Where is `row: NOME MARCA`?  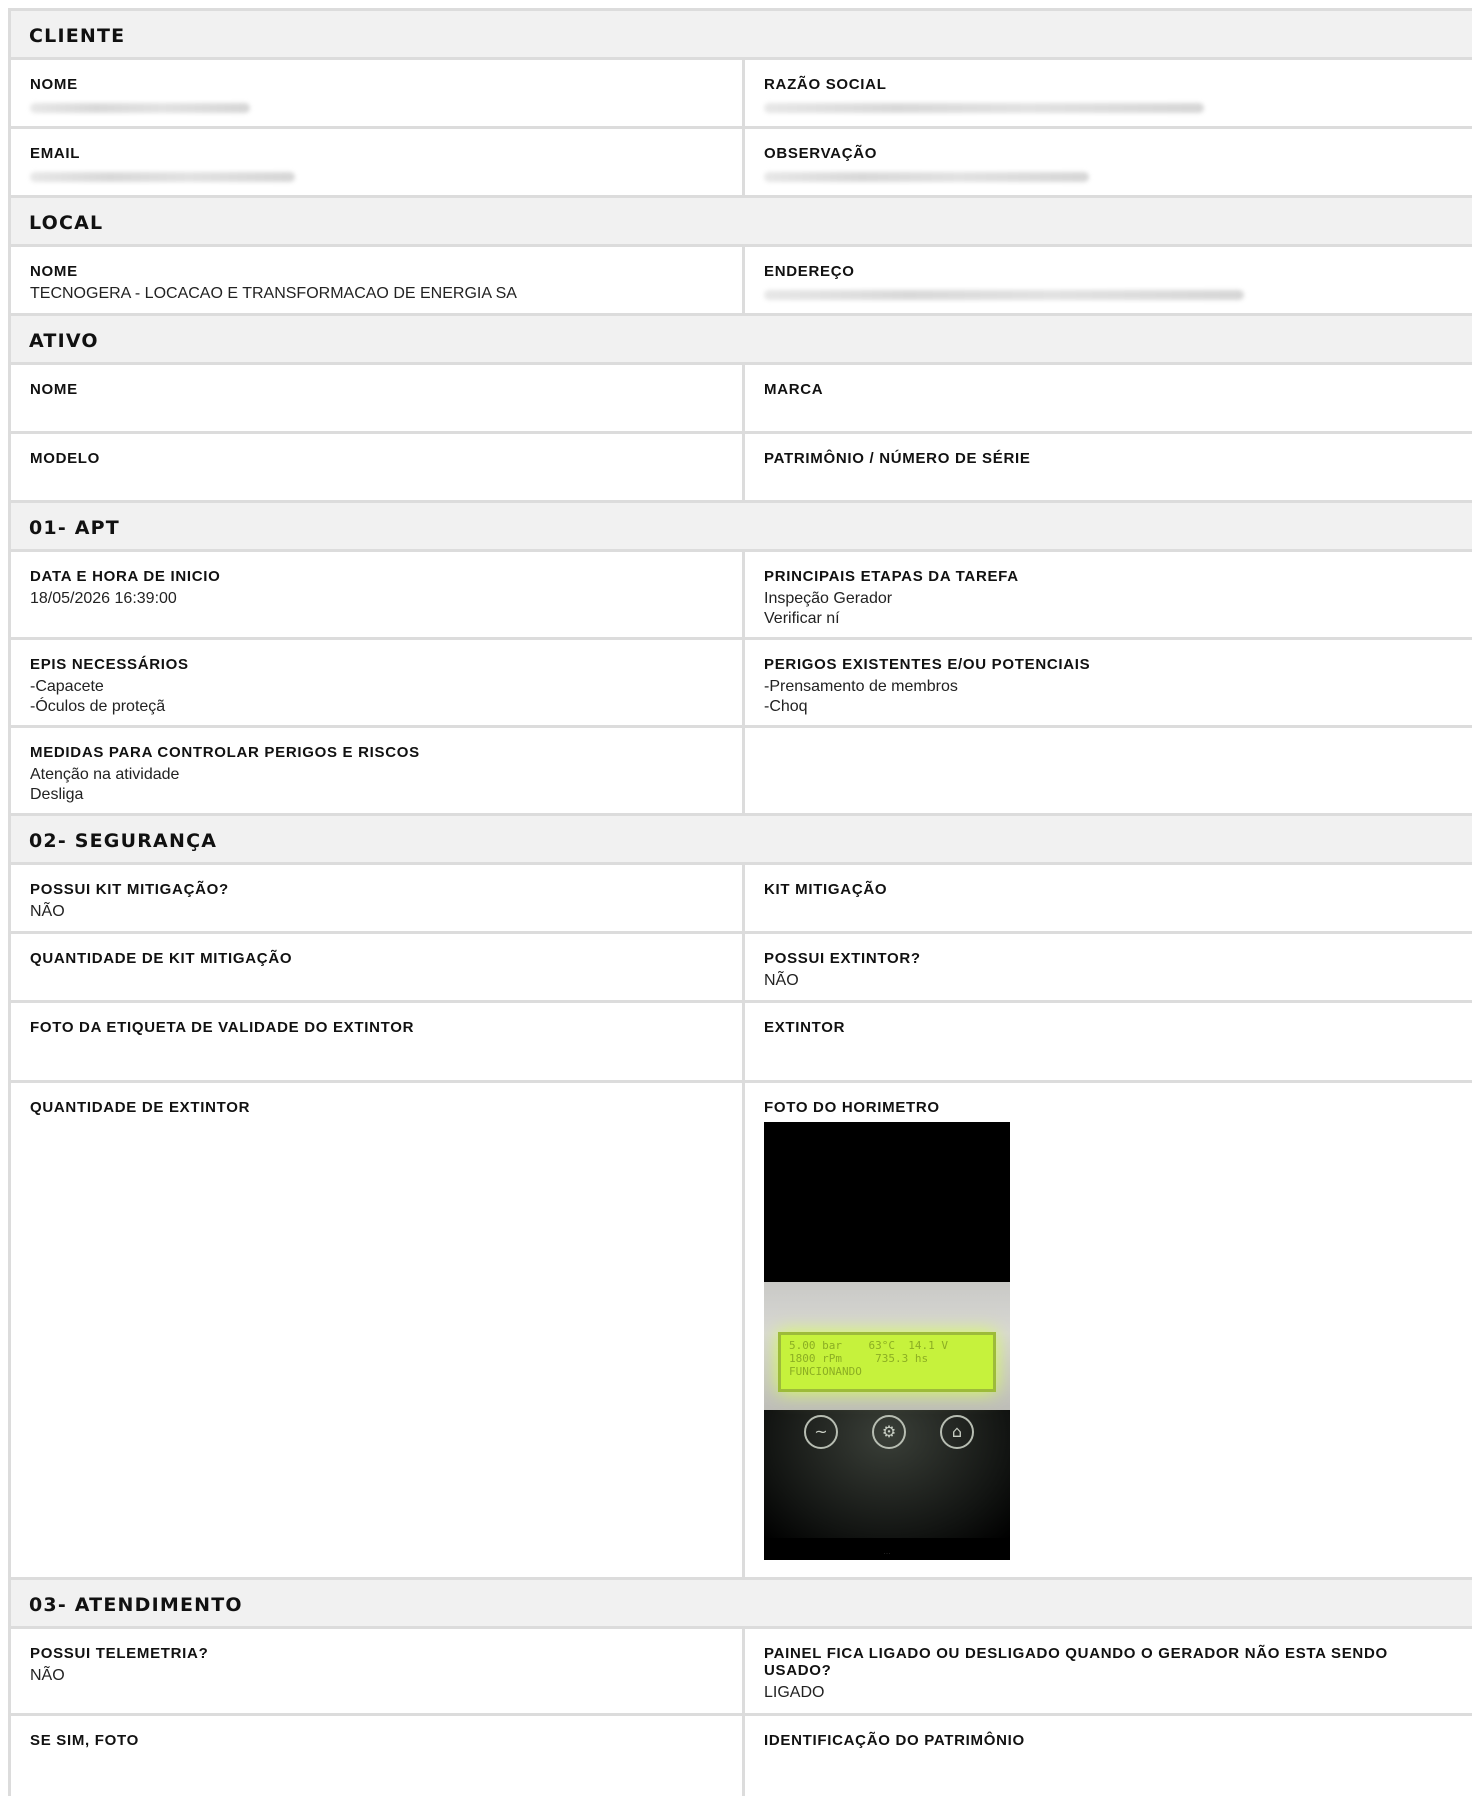 row: NOME MARCA is located at coordinates (741, 399).